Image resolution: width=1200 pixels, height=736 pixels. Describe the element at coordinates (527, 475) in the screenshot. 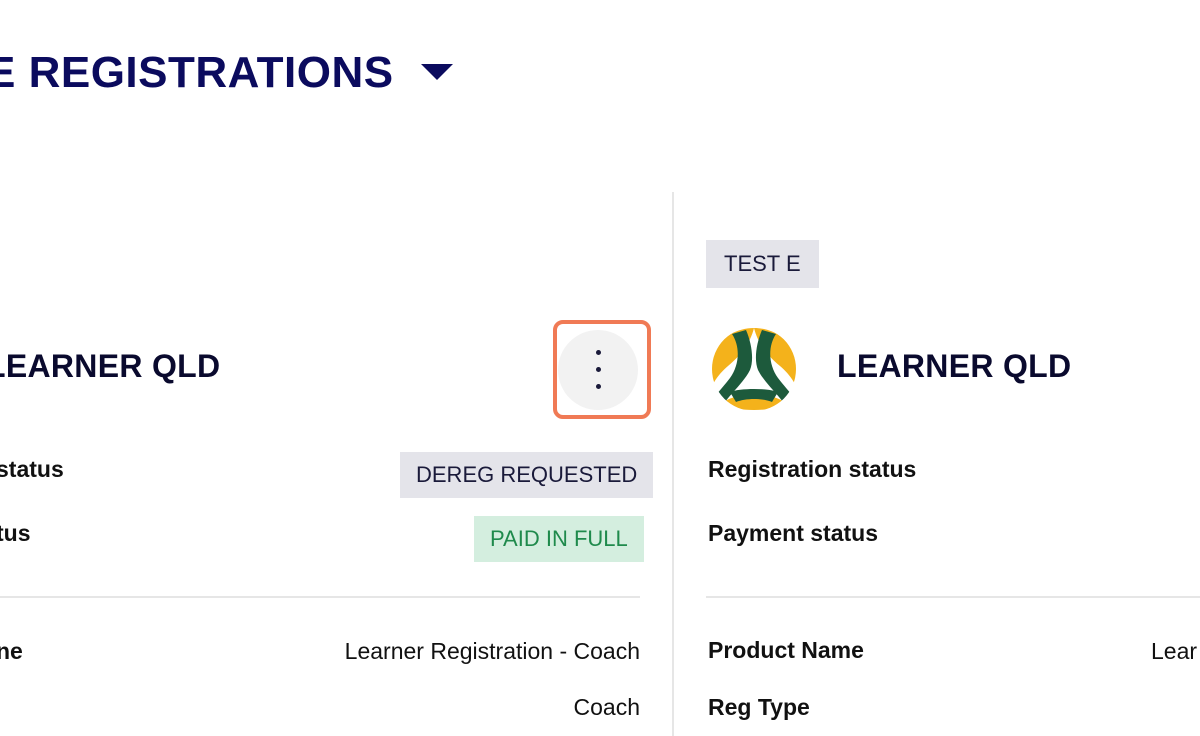

I see `registration-status-badge: DEREG REQUESTED` at that location.